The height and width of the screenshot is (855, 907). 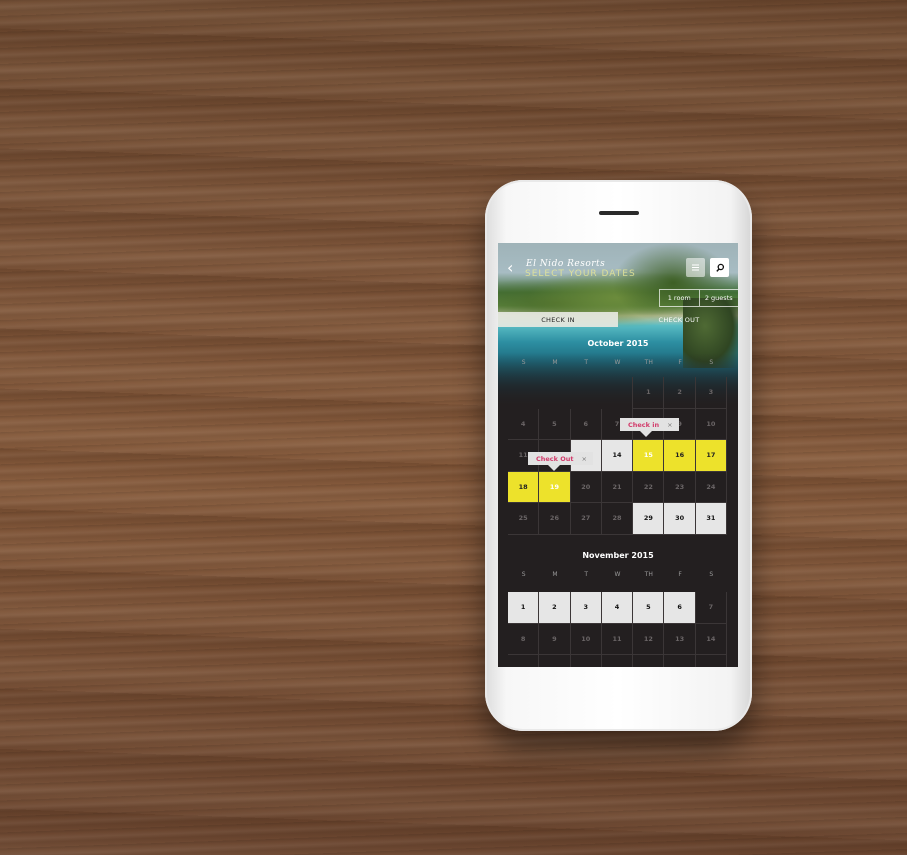 What do you see at coordinates (566, 264) in the screenshot?
I see `brand-logo: El Nido Resorts` at bounding box center [566, 264].